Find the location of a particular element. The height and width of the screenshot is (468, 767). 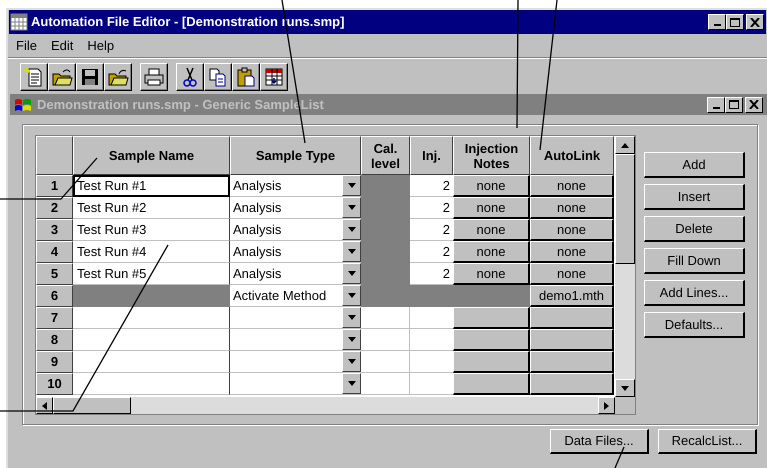

row-header: 8 is located at coordinates (54, 340).